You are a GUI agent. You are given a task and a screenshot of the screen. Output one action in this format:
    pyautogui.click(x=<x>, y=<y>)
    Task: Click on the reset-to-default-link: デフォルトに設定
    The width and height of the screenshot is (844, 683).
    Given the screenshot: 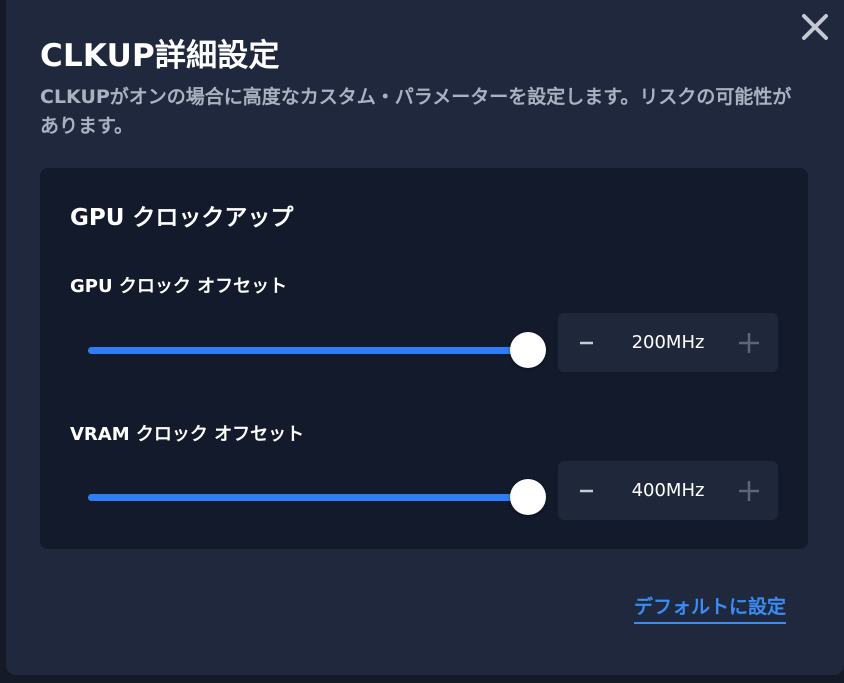 What is the action you would take?
    pyautogui.click(x=710, y=608)
    